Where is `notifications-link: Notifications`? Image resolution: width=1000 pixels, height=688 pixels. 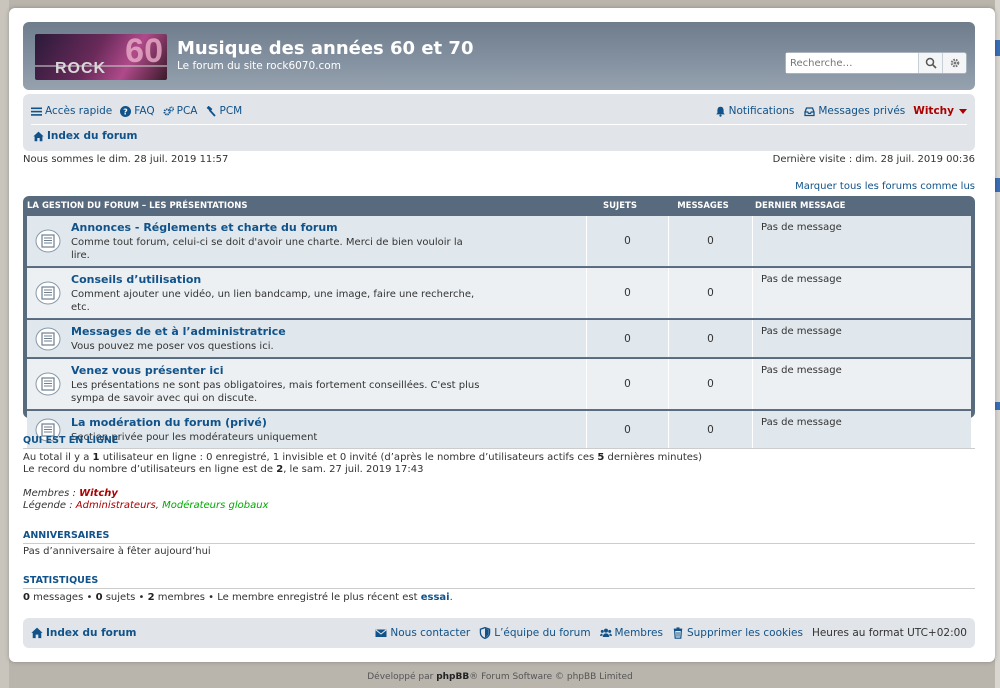 notifications-link: Notifications is located at coordinates (755, 111).